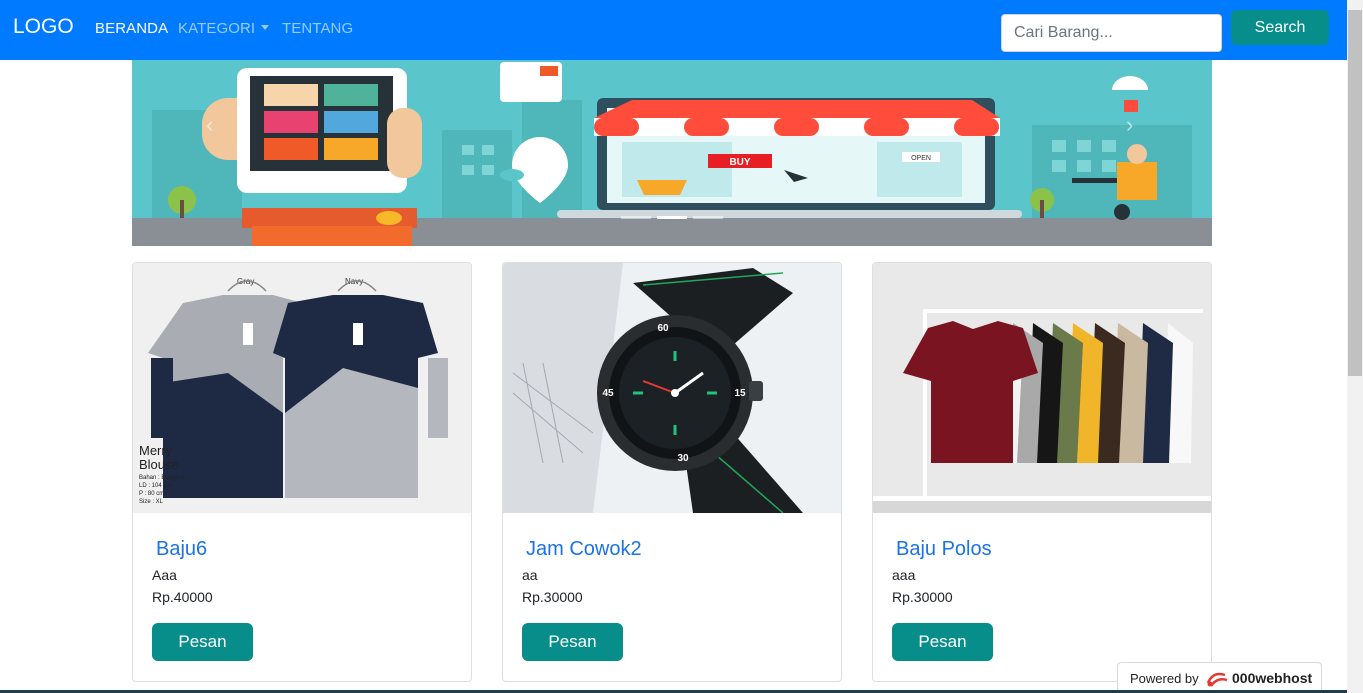 This screenshot has width=1363, height=693. I want to click on product-description: aaa, so click(904, 575).